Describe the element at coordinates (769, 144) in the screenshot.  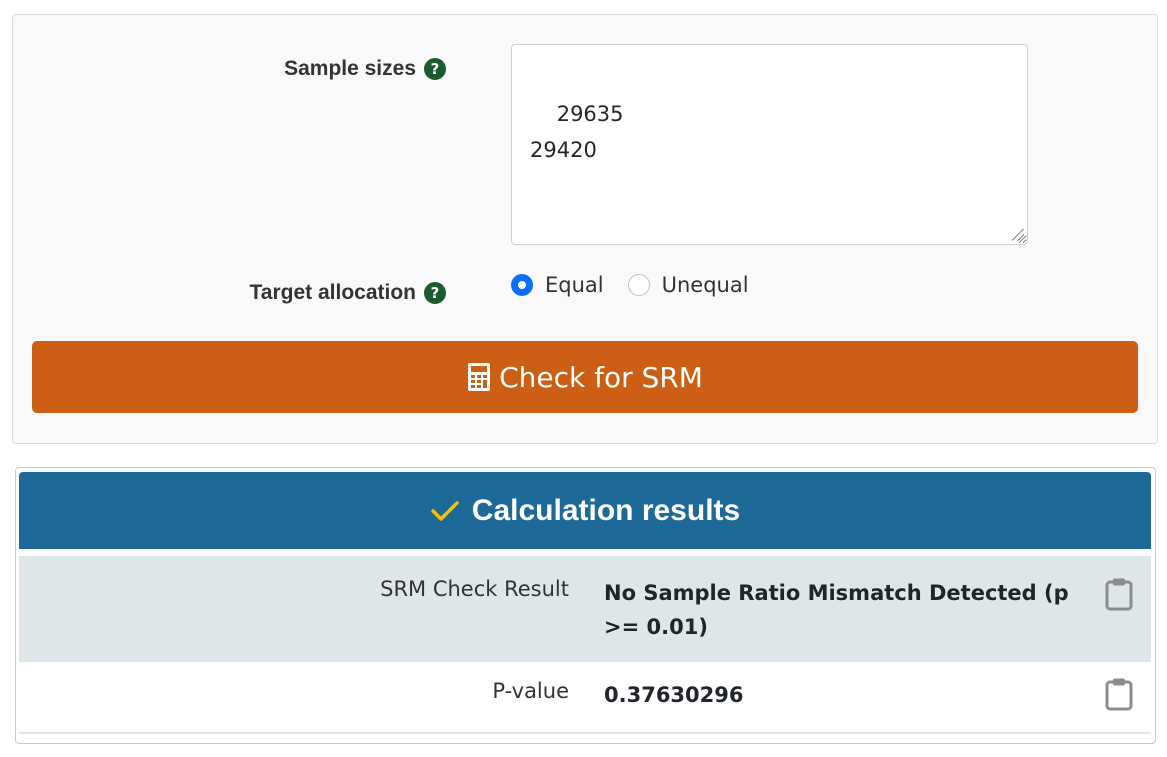
I see `sample-sizes-textarea: 29635 29420` at that location.